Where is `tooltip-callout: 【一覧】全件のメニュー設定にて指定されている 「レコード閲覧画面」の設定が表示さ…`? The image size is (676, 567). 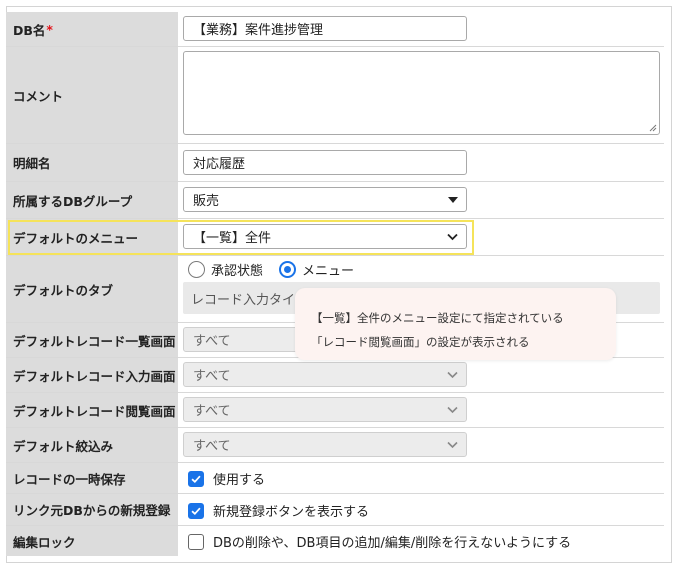 tooltip-callout: 【一覧】全件のメニュー設定にて指定されている 「レコード閲覧画面」の設定が表示さ… is located at coordinates (455, 324).